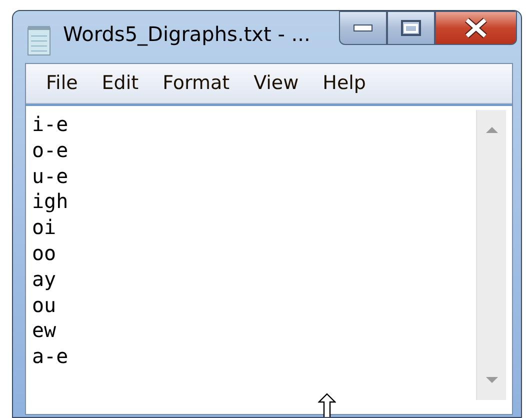 The height and width of the screenshot is (418, 526). I want to click on maximize-icon, so click(411, 28).